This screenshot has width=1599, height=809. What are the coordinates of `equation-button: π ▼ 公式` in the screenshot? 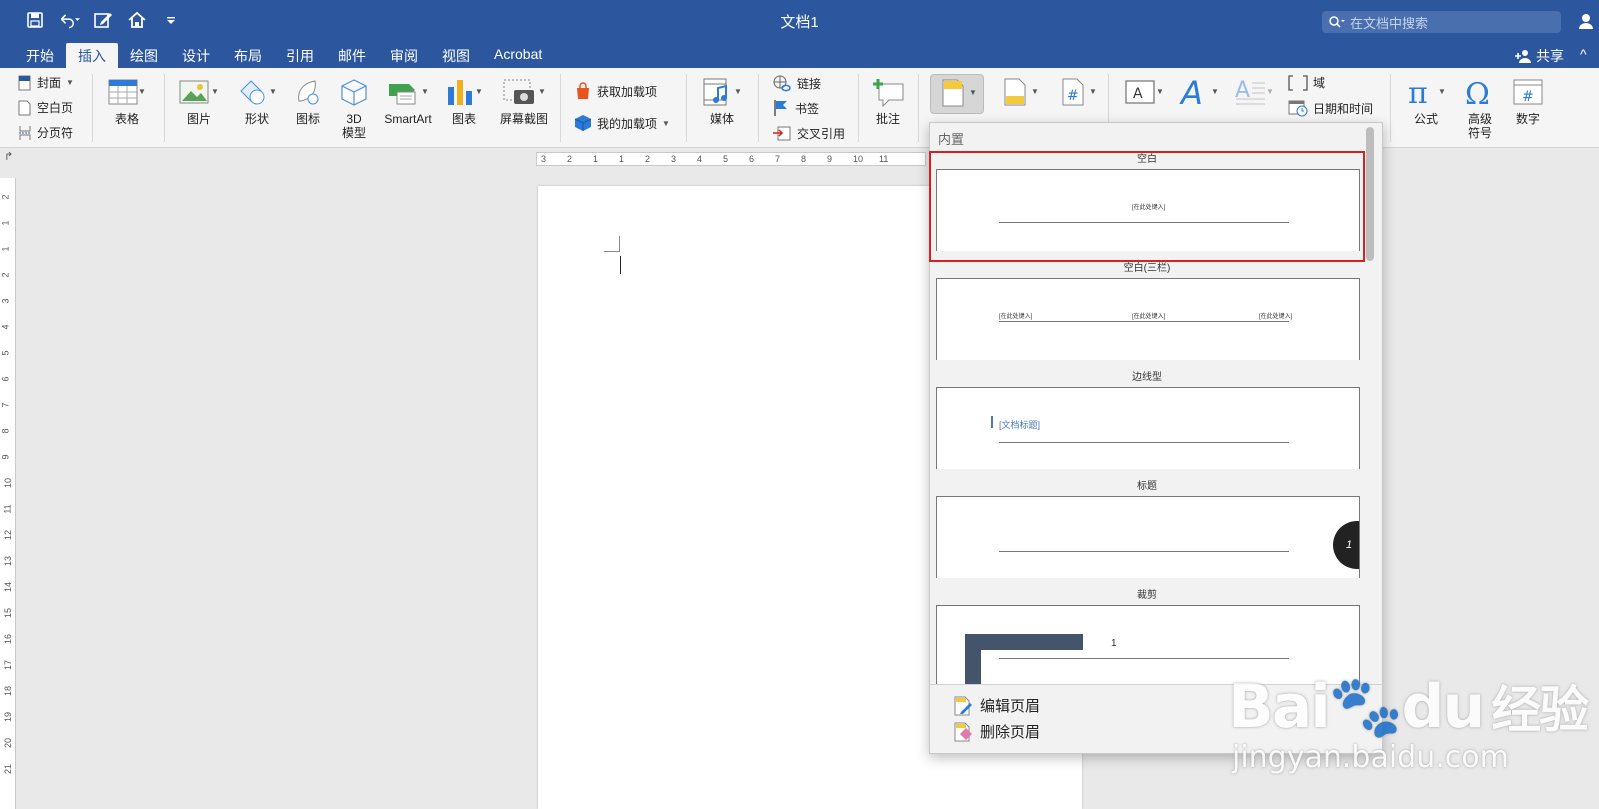 It's located at (1426, 100).